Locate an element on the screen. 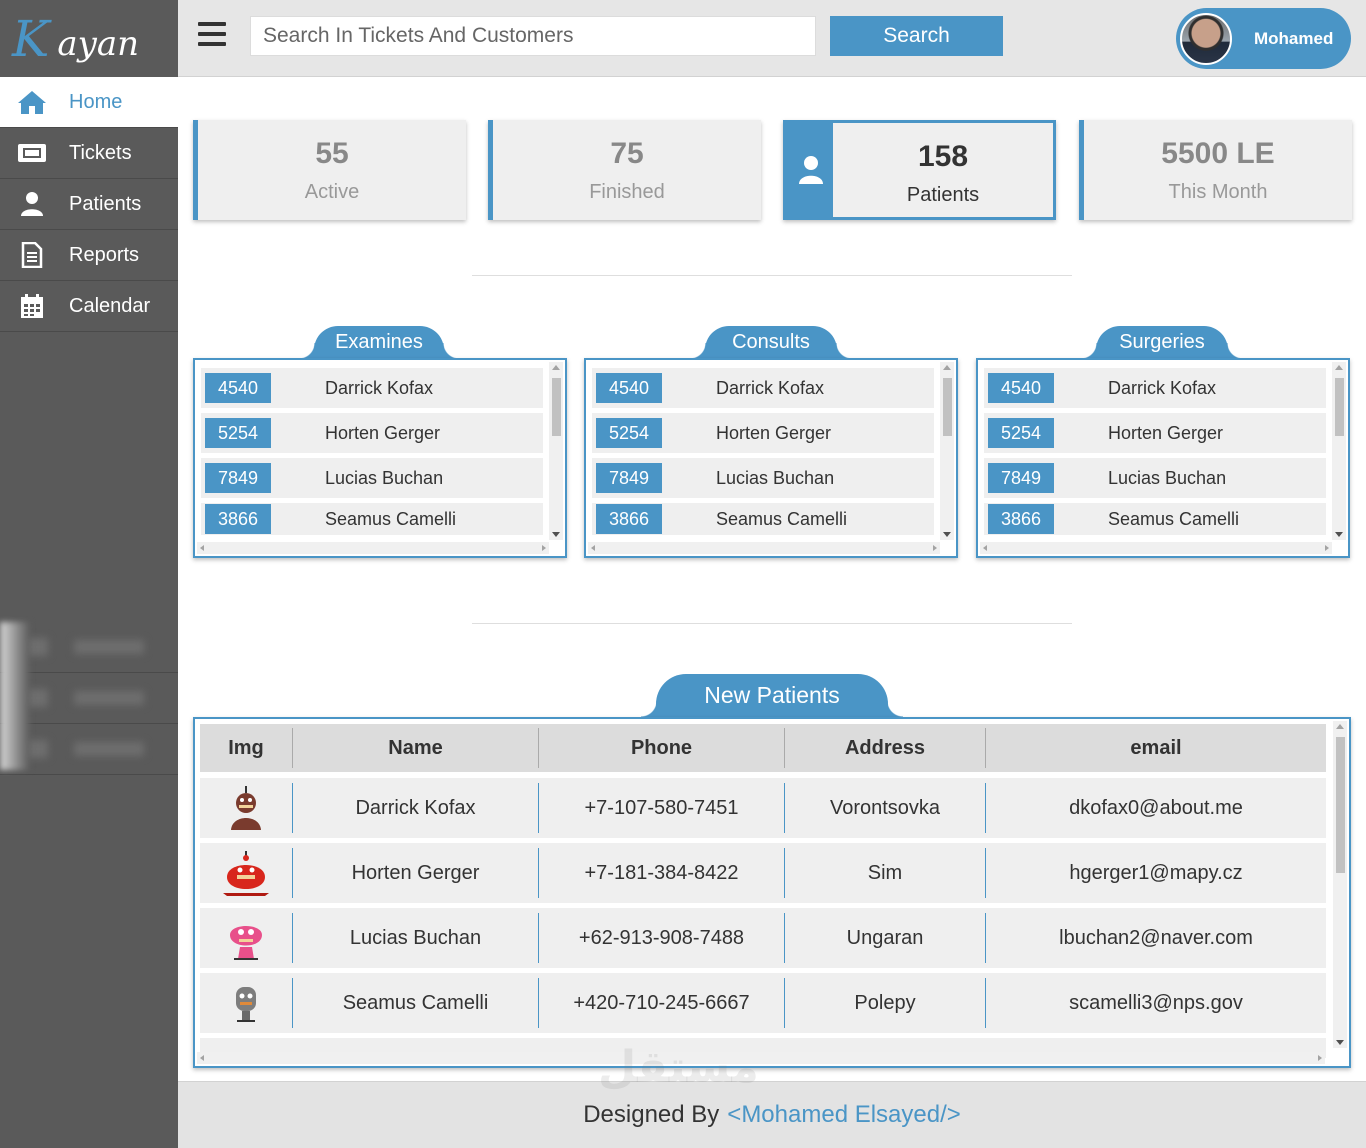  blurred-nav-ghost is located at coordinates (89, 698).